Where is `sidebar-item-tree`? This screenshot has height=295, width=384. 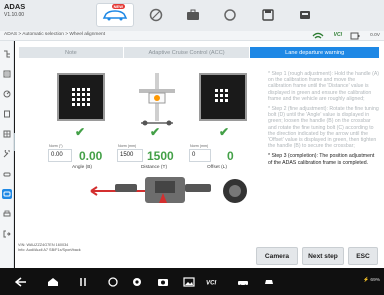 sidebar-item-tree is located at coordinates (7, 54).